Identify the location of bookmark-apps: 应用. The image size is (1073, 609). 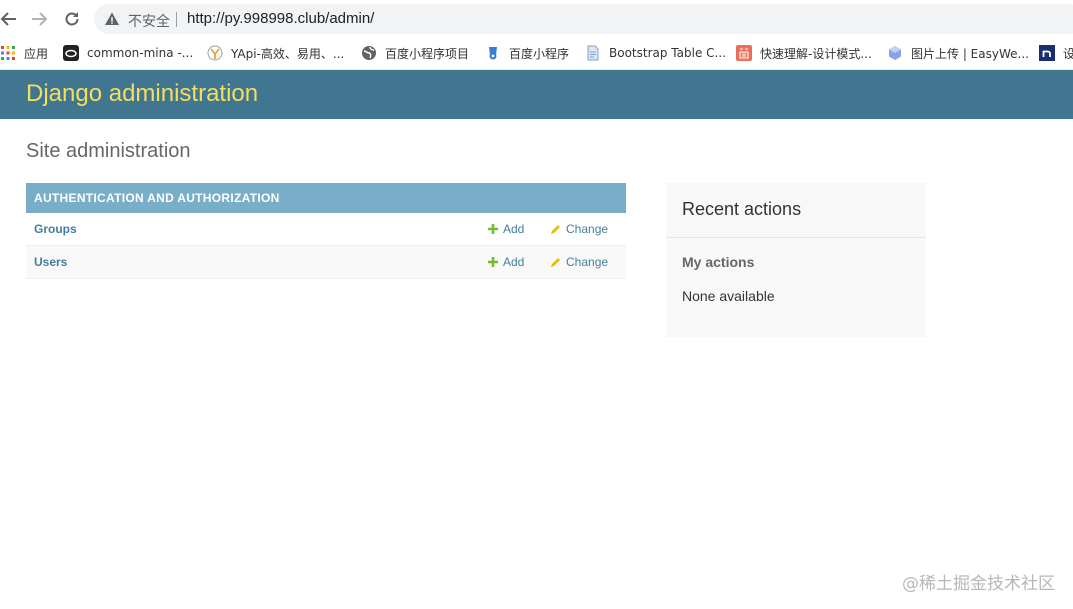
(24, 53).